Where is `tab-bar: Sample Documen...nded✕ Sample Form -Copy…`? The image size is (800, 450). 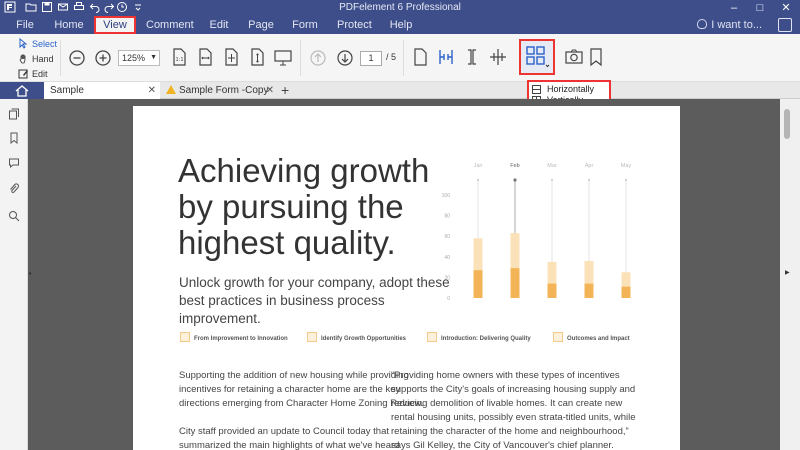 tab-bar: Sample Documen...nded✕ Sample Form -Copy… is located at coordinates (400, 97).